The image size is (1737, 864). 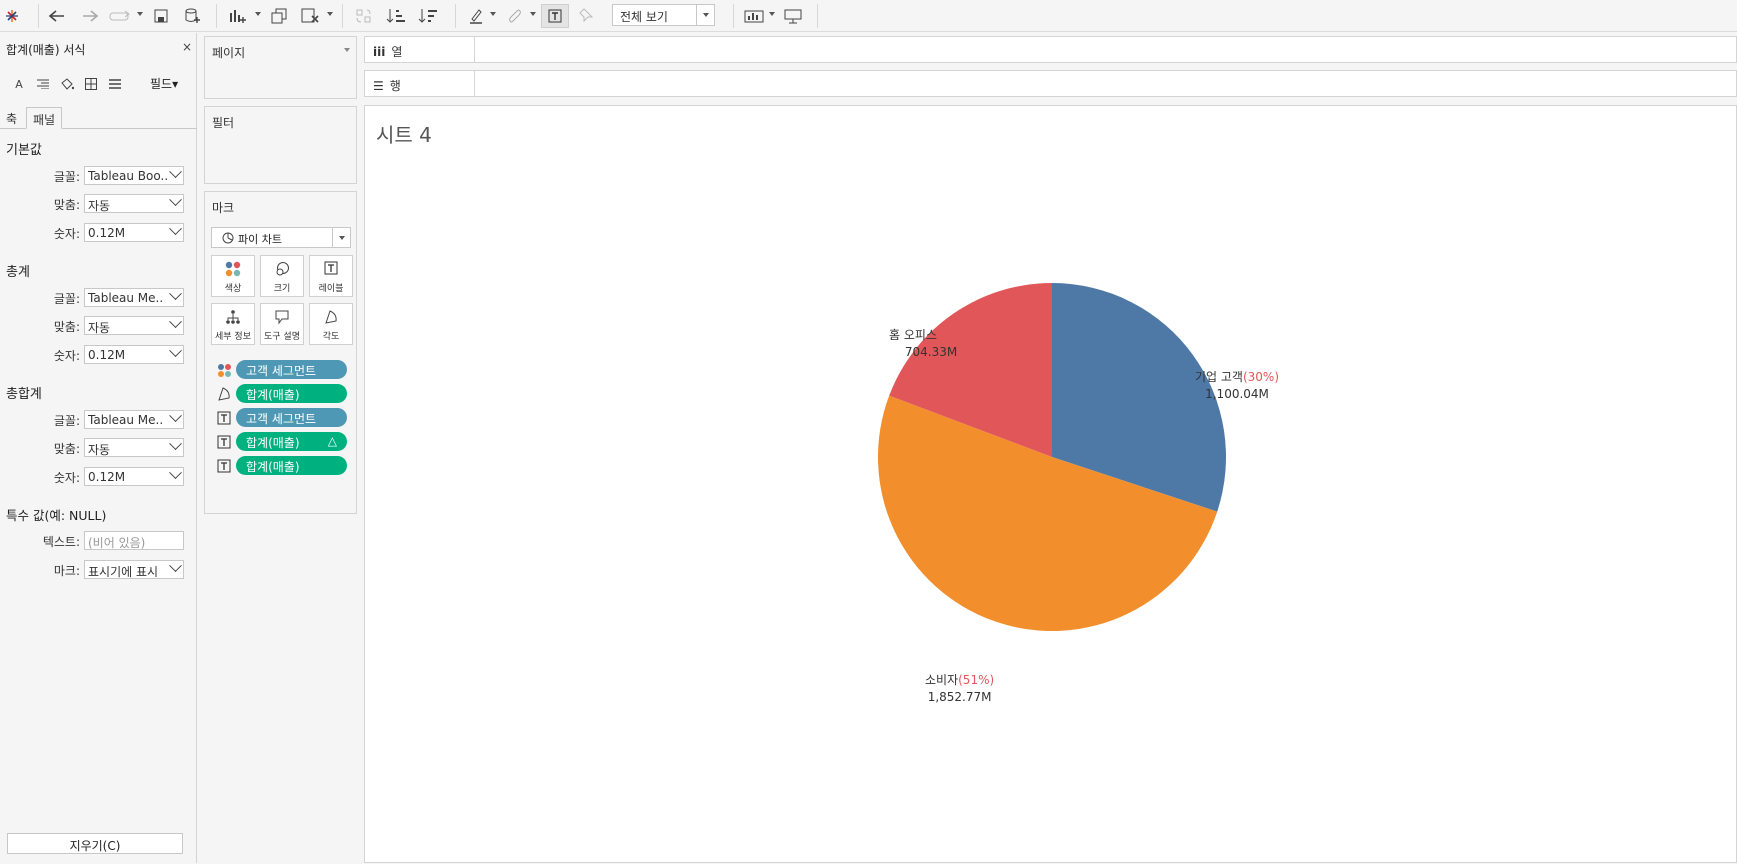 I want to click on pie-chart, so click(x=1051, y=457).